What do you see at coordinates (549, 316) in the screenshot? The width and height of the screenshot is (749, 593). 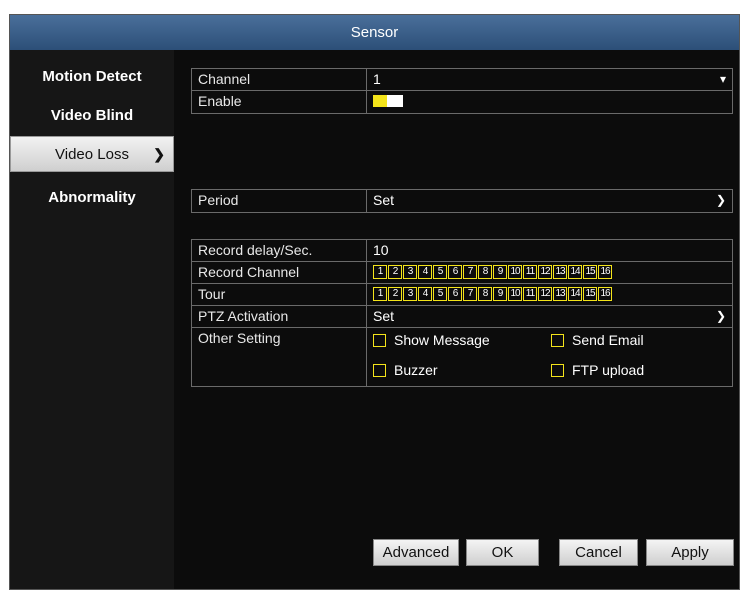 I see `ptz-set-button: Set ❯` at bounding box center [549, 316].